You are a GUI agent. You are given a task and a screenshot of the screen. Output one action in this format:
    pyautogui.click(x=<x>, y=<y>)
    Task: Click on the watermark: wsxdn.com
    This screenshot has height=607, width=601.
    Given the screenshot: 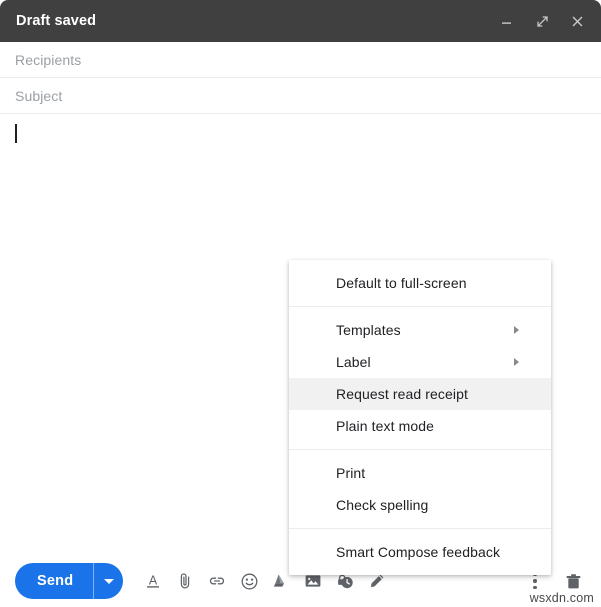 What is the action you would take?
    pyautogui.click(x=561, y=598)
    